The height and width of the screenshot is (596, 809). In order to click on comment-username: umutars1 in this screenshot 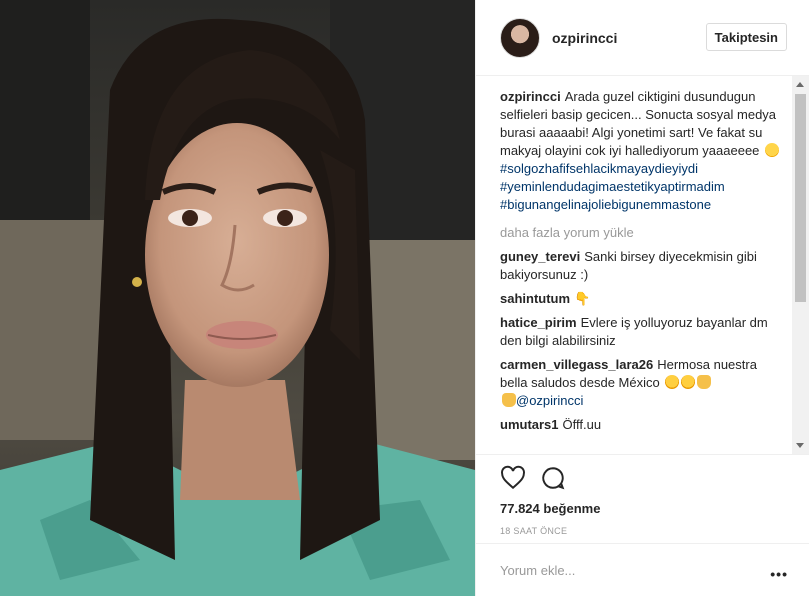, I will do `click(529, 424)`.